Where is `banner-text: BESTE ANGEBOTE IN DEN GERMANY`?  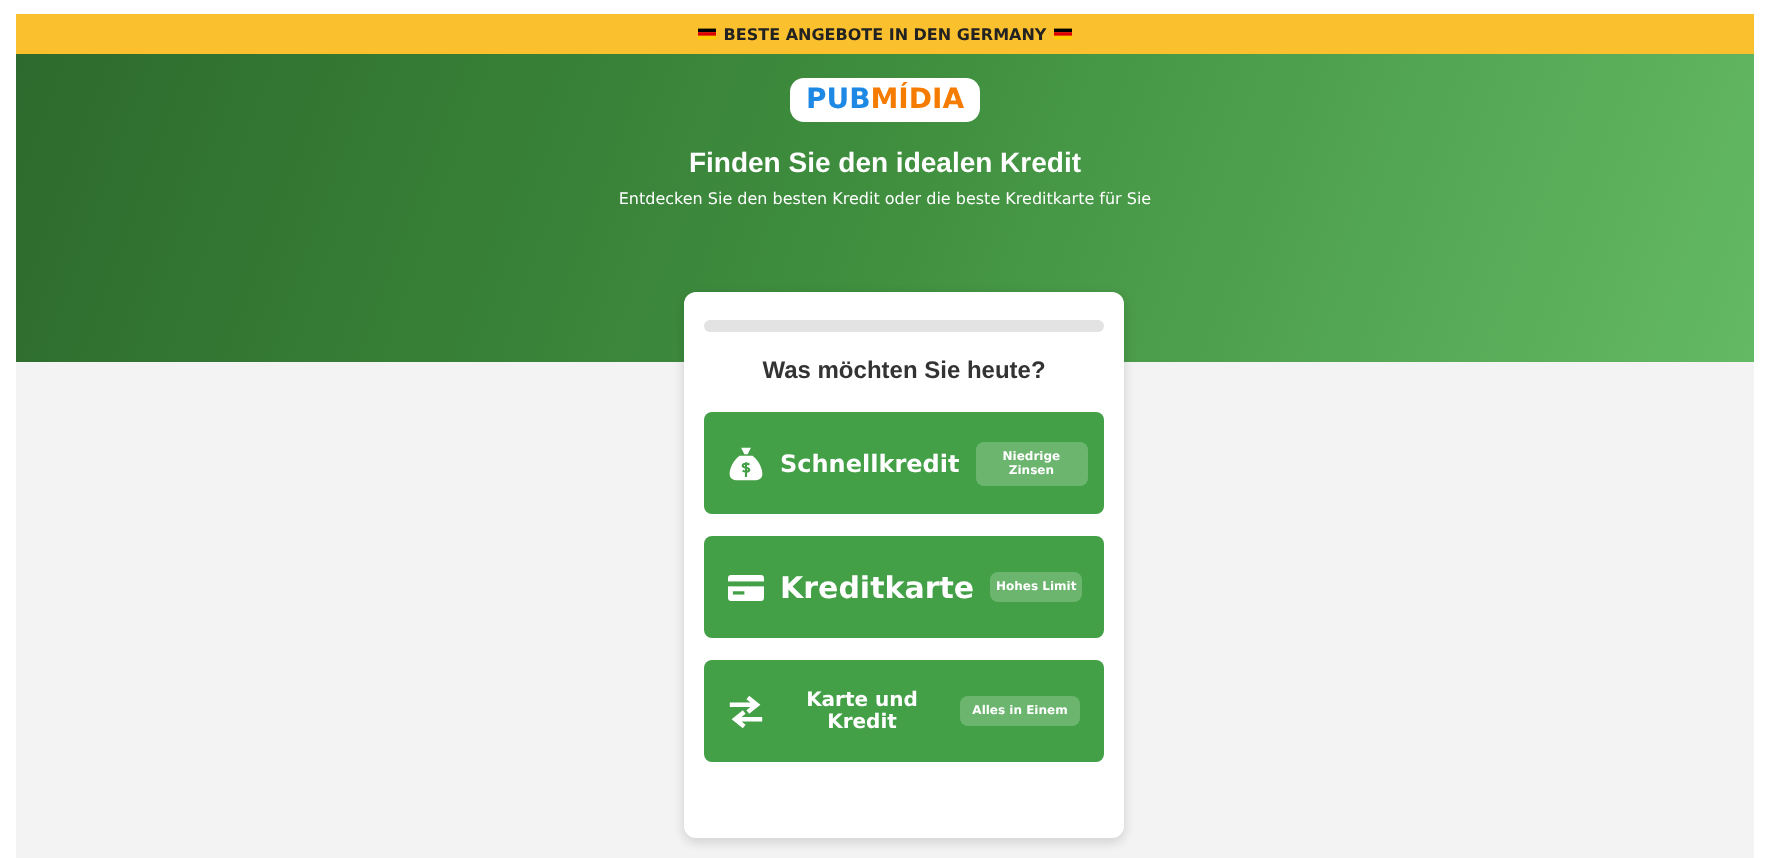
banner-text: BESTE ANGEBOTE IN DEN GERMANY is located at coordinates (885, 34).